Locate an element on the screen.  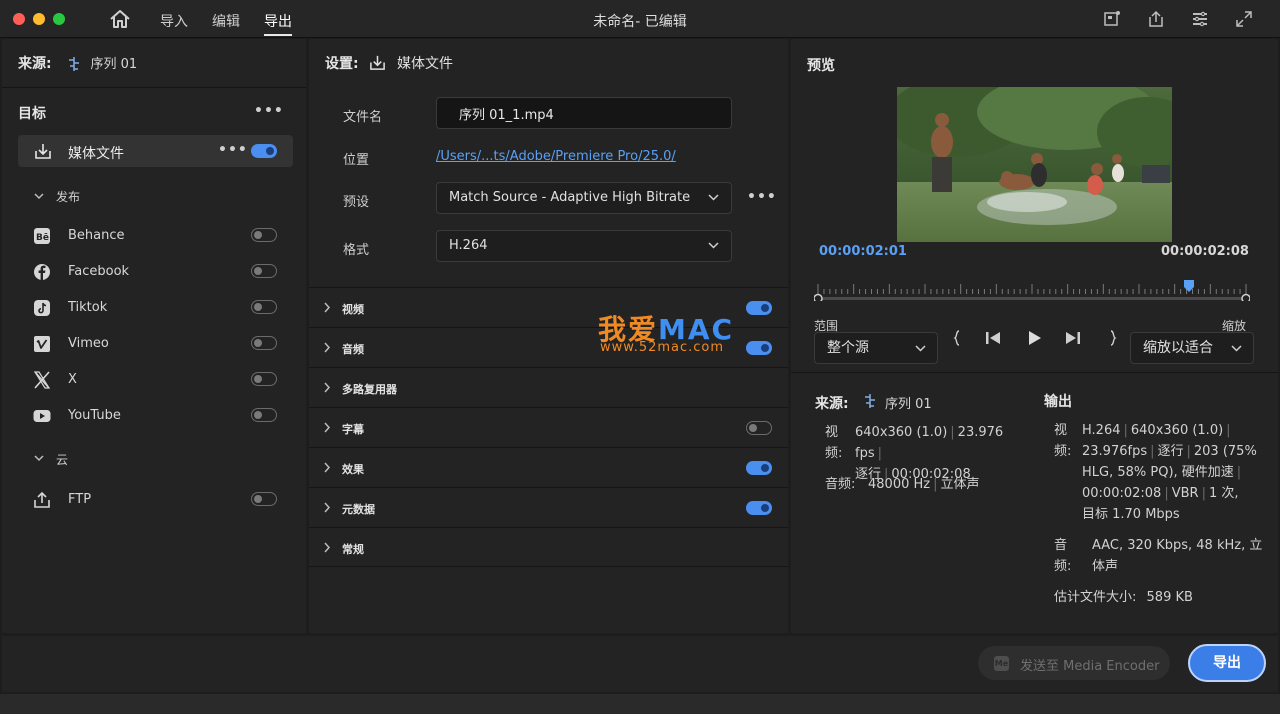
youtube-toggle is located at coordinates (264, 415).